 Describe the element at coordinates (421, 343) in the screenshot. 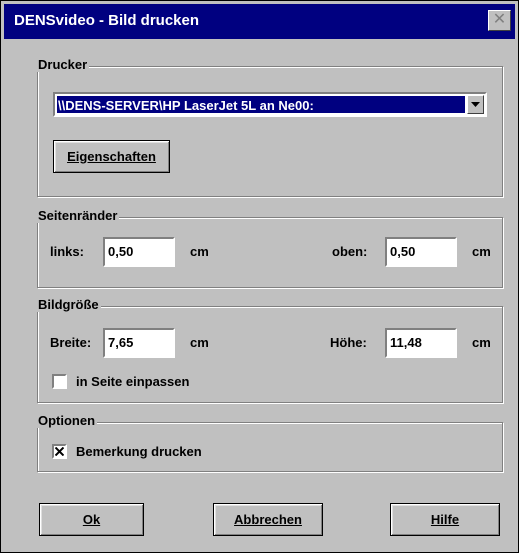

I see `height-input: 11,48` at that location.